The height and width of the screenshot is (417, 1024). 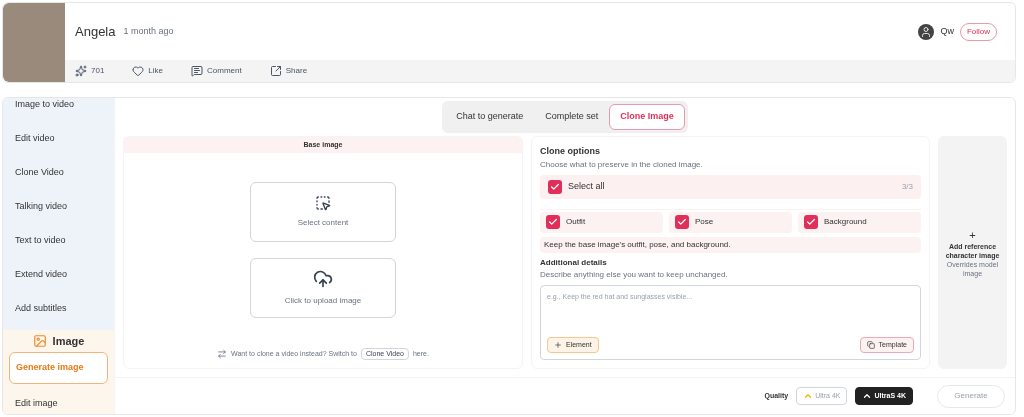 I want to click on section-subtitle: Describe anything else you want to keep unchanged., so click(x=634, y=274).